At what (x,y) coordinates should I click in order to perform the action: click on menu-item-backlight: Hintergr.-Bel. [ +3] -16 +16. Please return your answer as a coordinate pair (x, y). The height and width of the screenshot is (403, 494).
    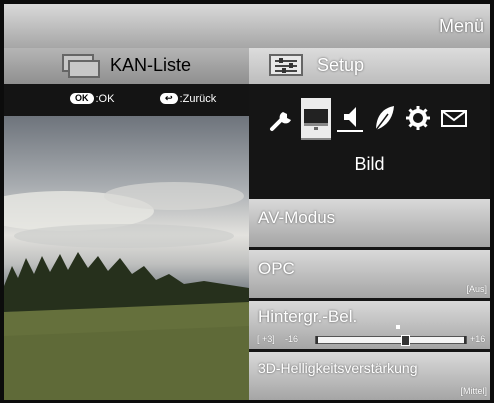
    Looking at the image, I should click on (369, 325).